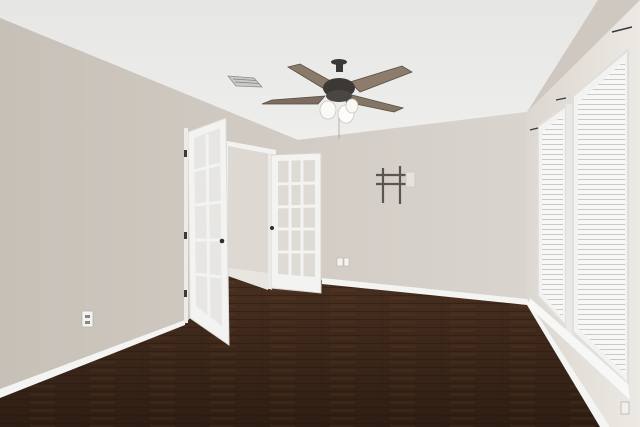 This screenshot has width=640, height=427. I want to click on french-door-left, so click(207, 231).